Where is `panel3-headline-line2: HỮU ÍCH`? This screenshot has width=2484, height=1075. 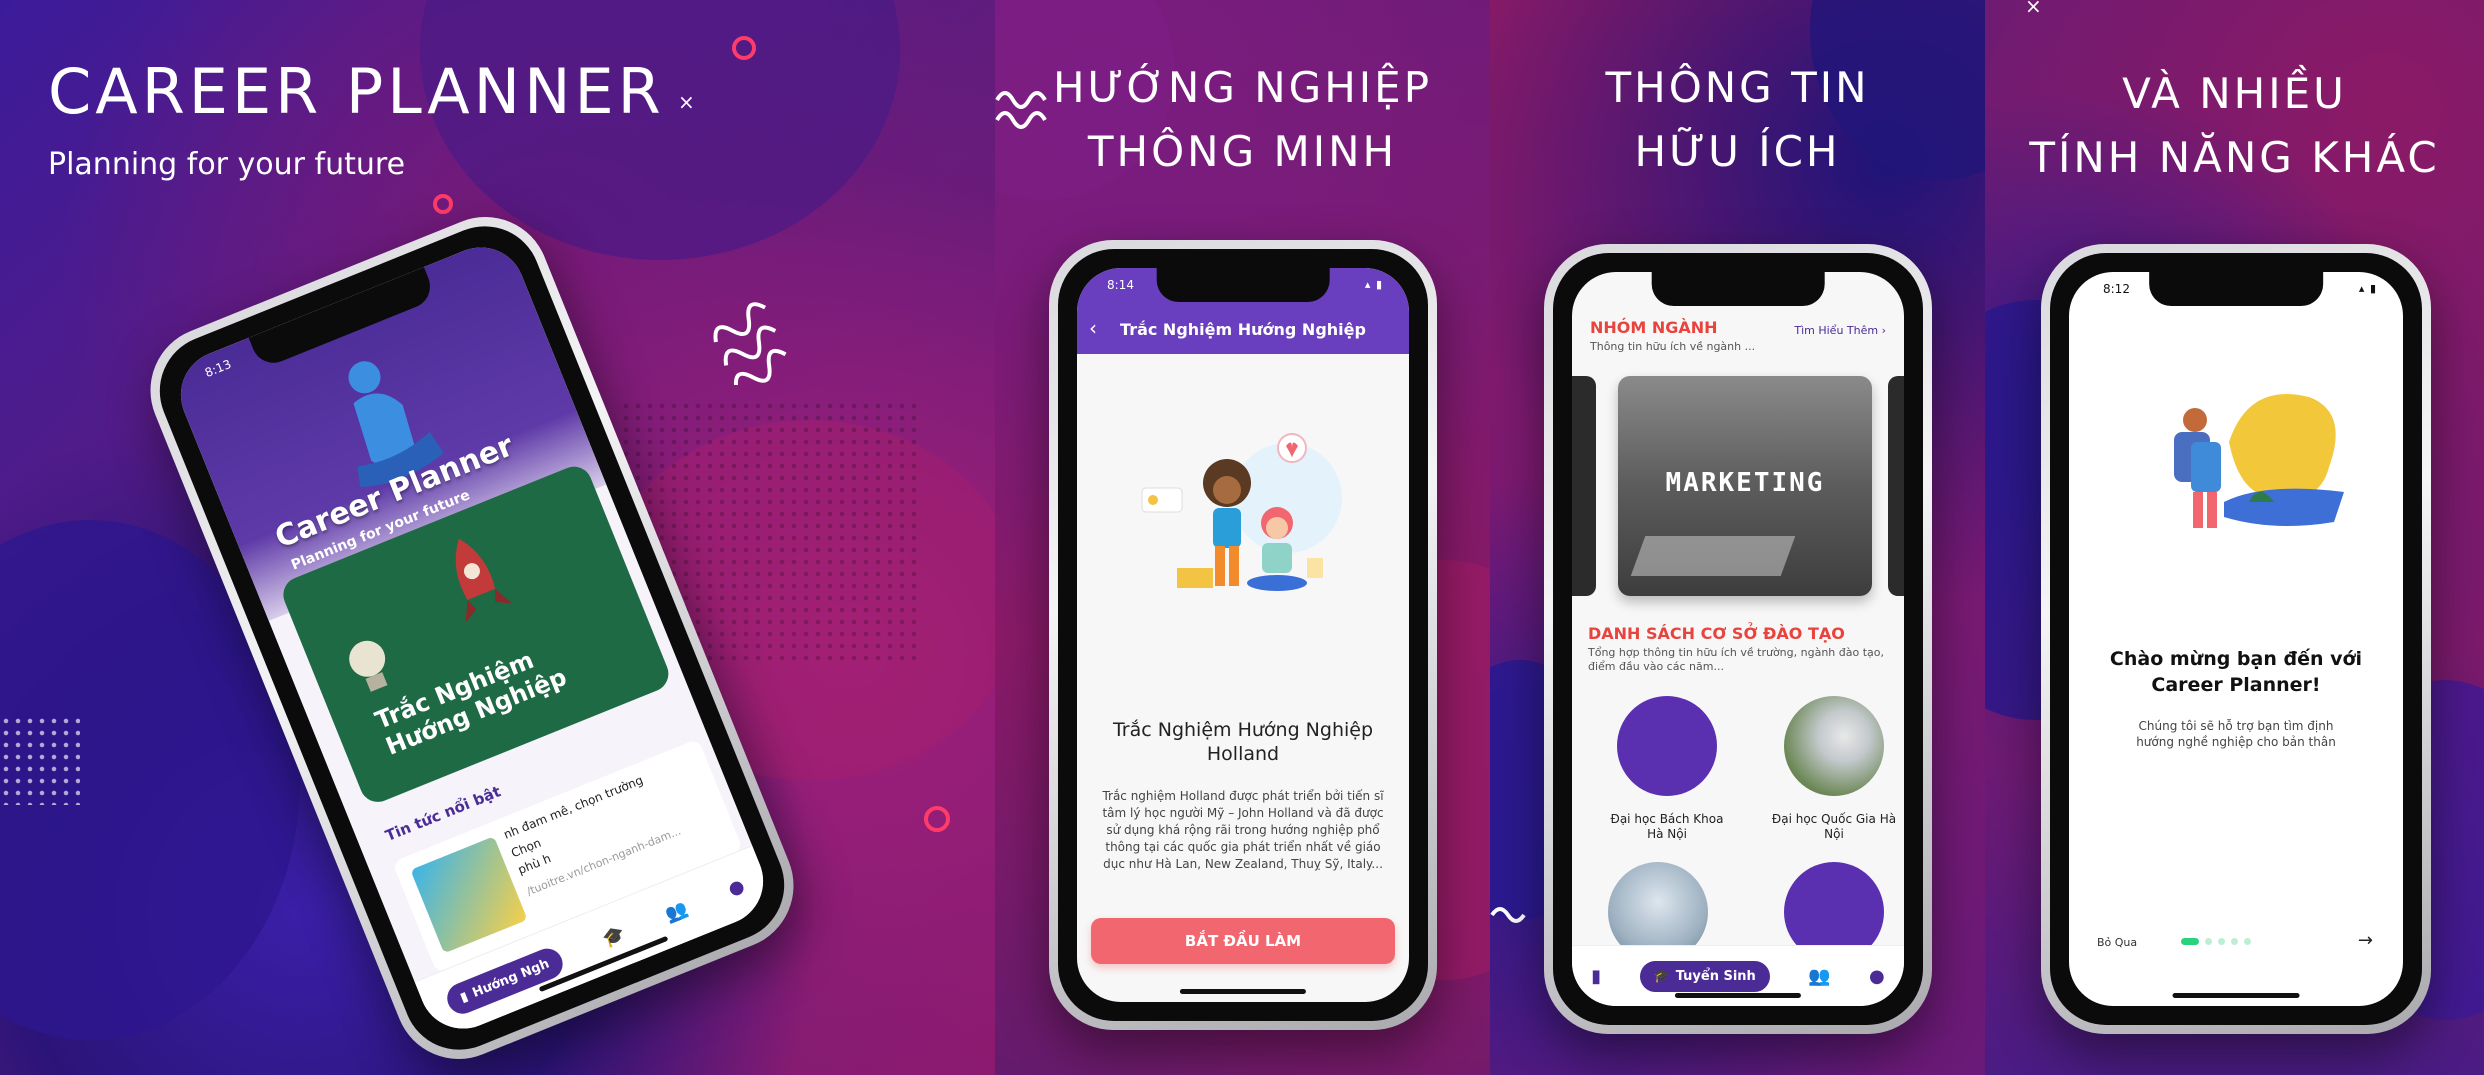 panel3-headline-line2: HỮU ÍCH is located at coordinates (1737, 151).